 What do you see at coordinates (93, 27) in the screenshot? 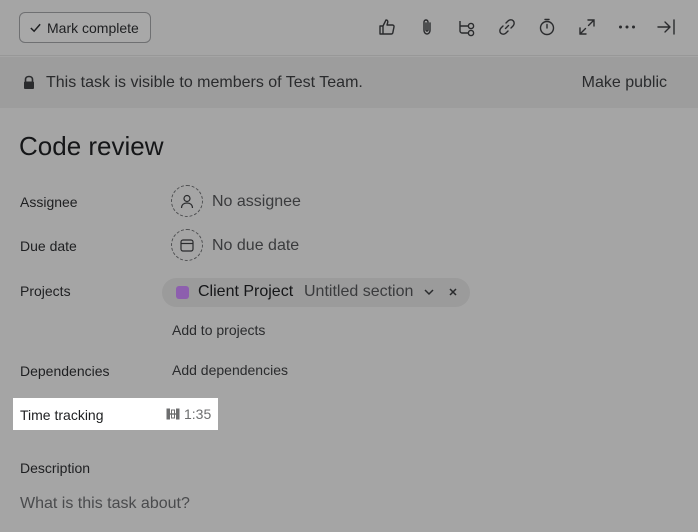
I see `mark-complete-label: Mark complete` at bounding box center [93, 27].